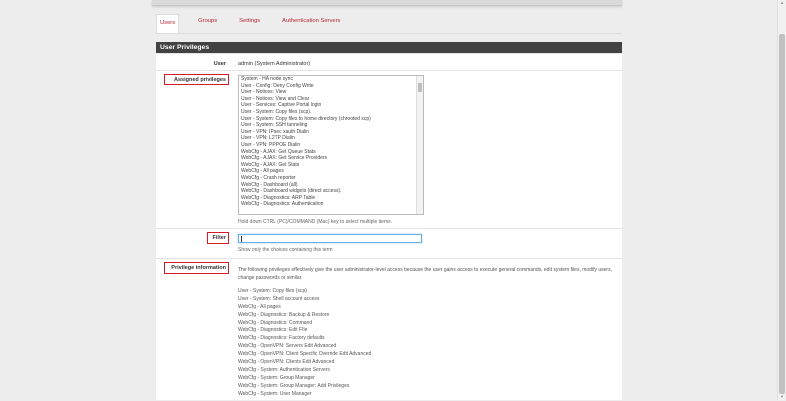  What do you see at coordinates (331, 86) in the screenshot?
I see `privilege-option: User - Config: Deny Config Write` at bounding box center [331, 86].